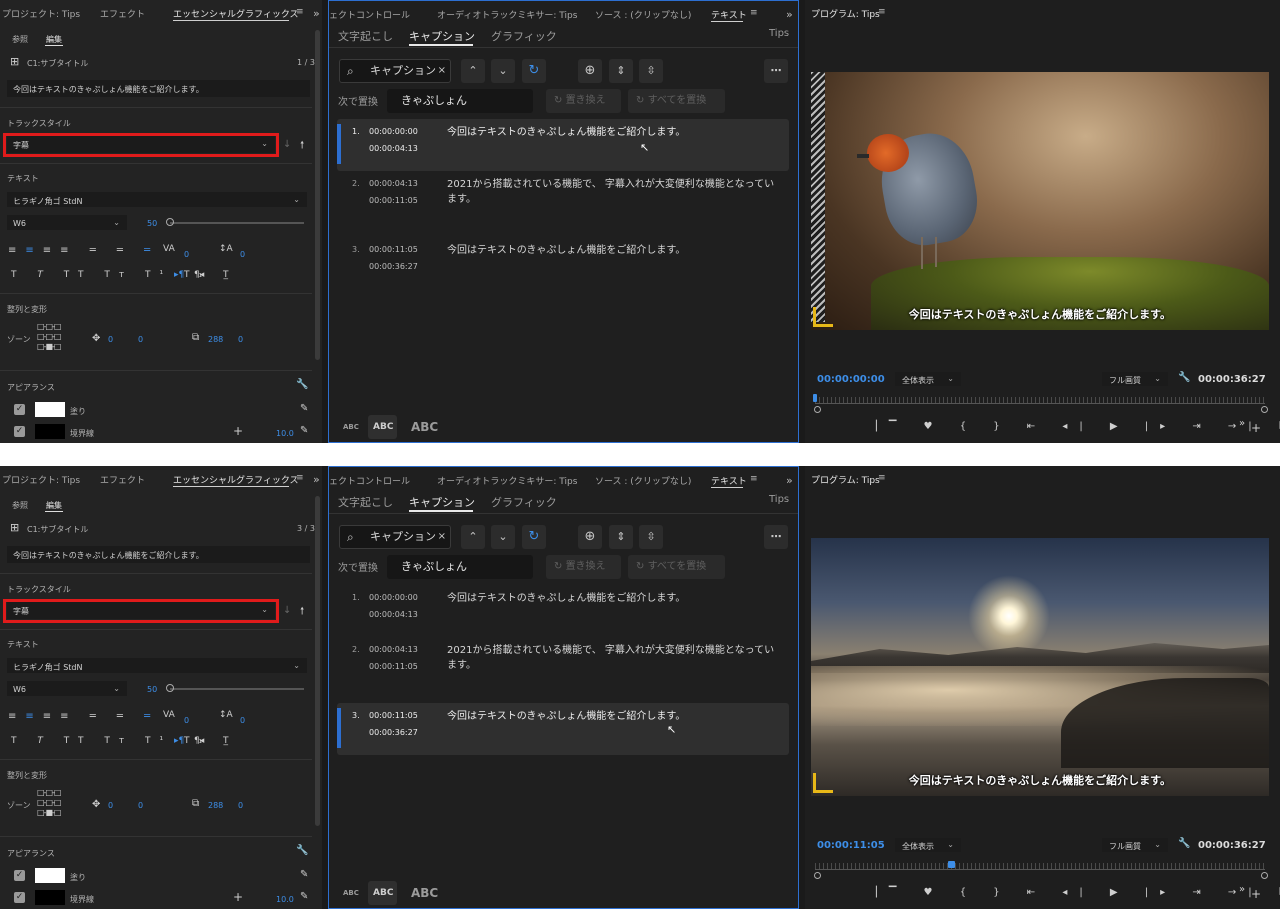 This screenshot has height=909, width=1280. Describe the element at coordinates (122, 479) in the screenshot. I see `tab-effects: エフェクト` at that location.